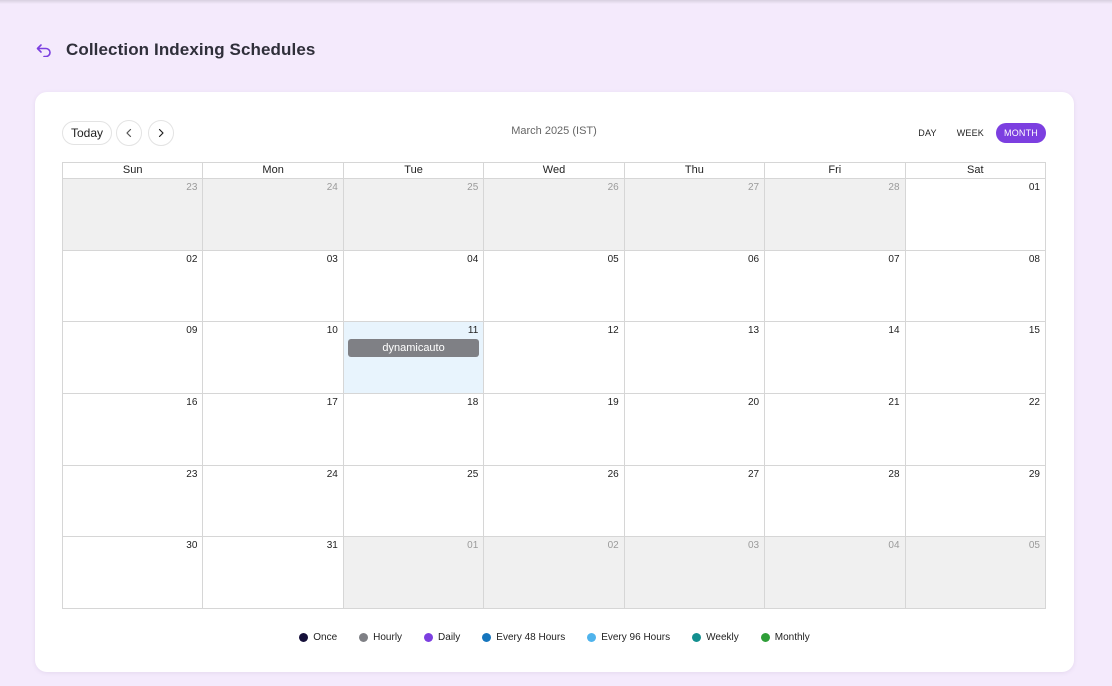 This screenshot has width=1112, height=686. What do you see at coordinates (192, 403) in the screenshot?
I see `day-number: 16` at bounding box center [192, 403].